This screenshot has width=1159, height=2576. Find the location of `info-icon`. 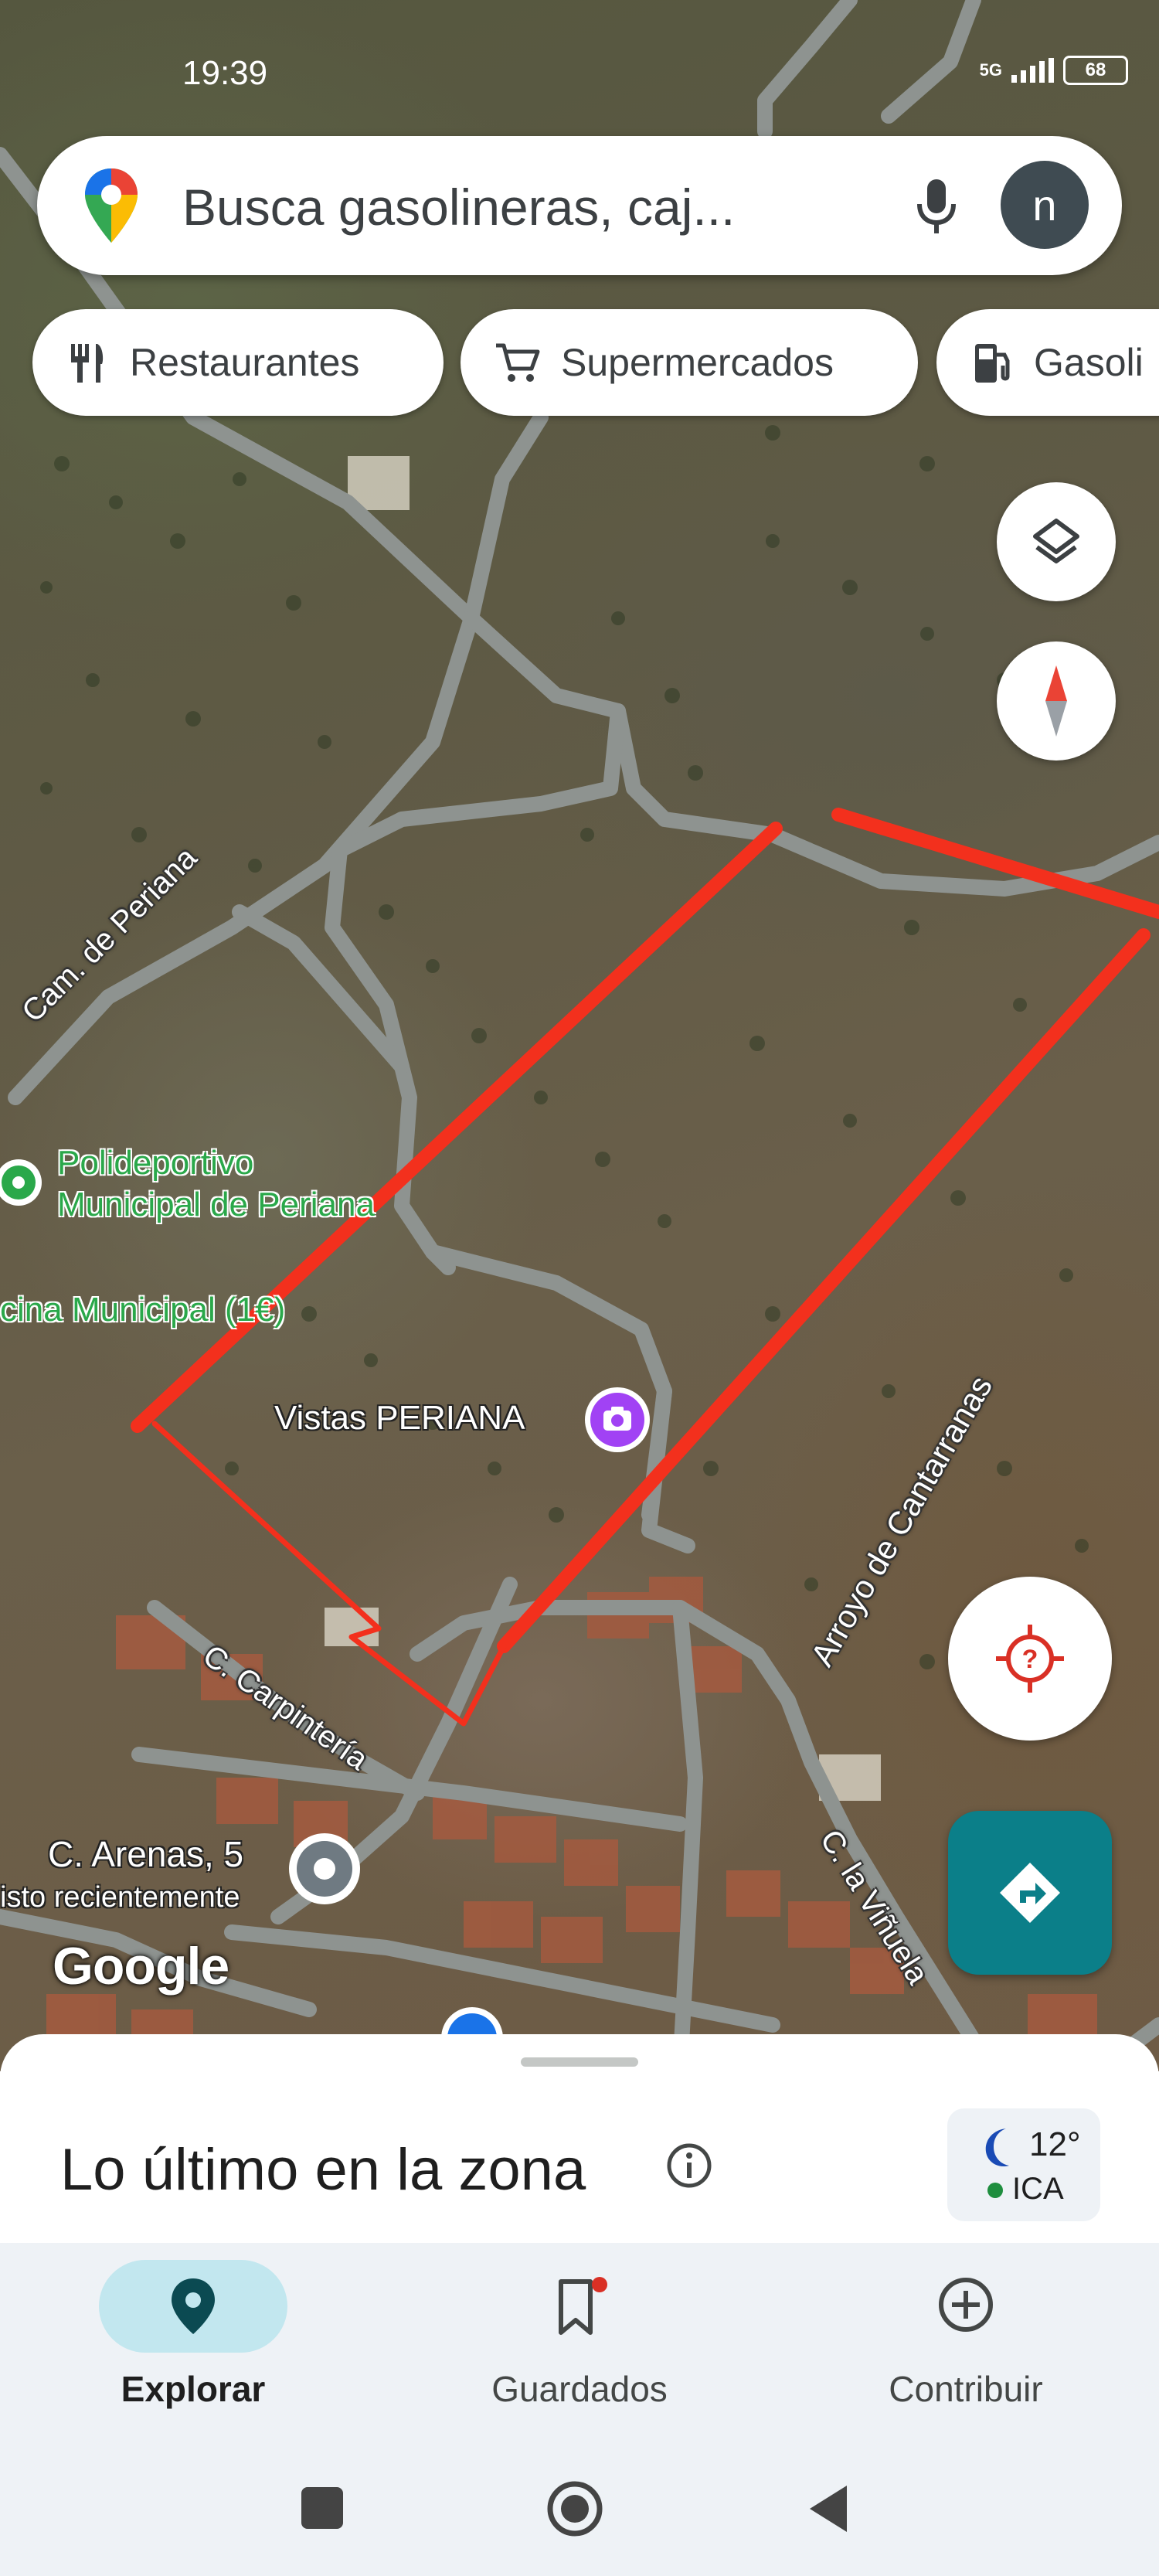

info-icon is located at coordinates (689, 2165).